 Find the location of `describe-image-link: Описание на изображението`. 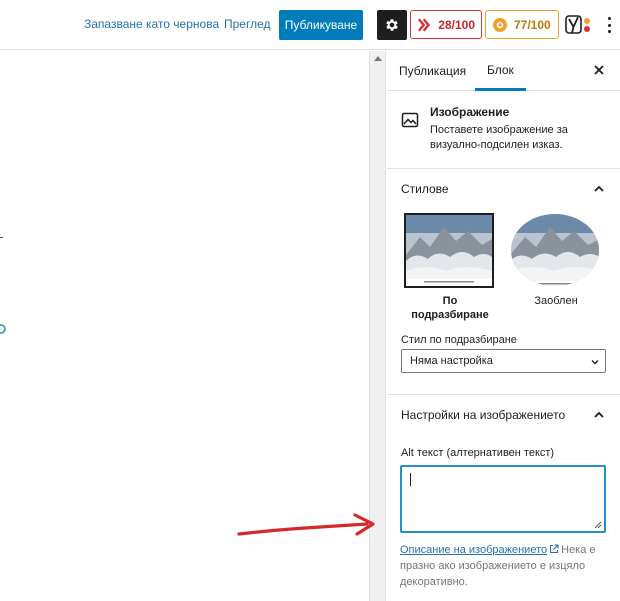

describe-image-link: Описание на изображението is located at coordinates (473, 550).